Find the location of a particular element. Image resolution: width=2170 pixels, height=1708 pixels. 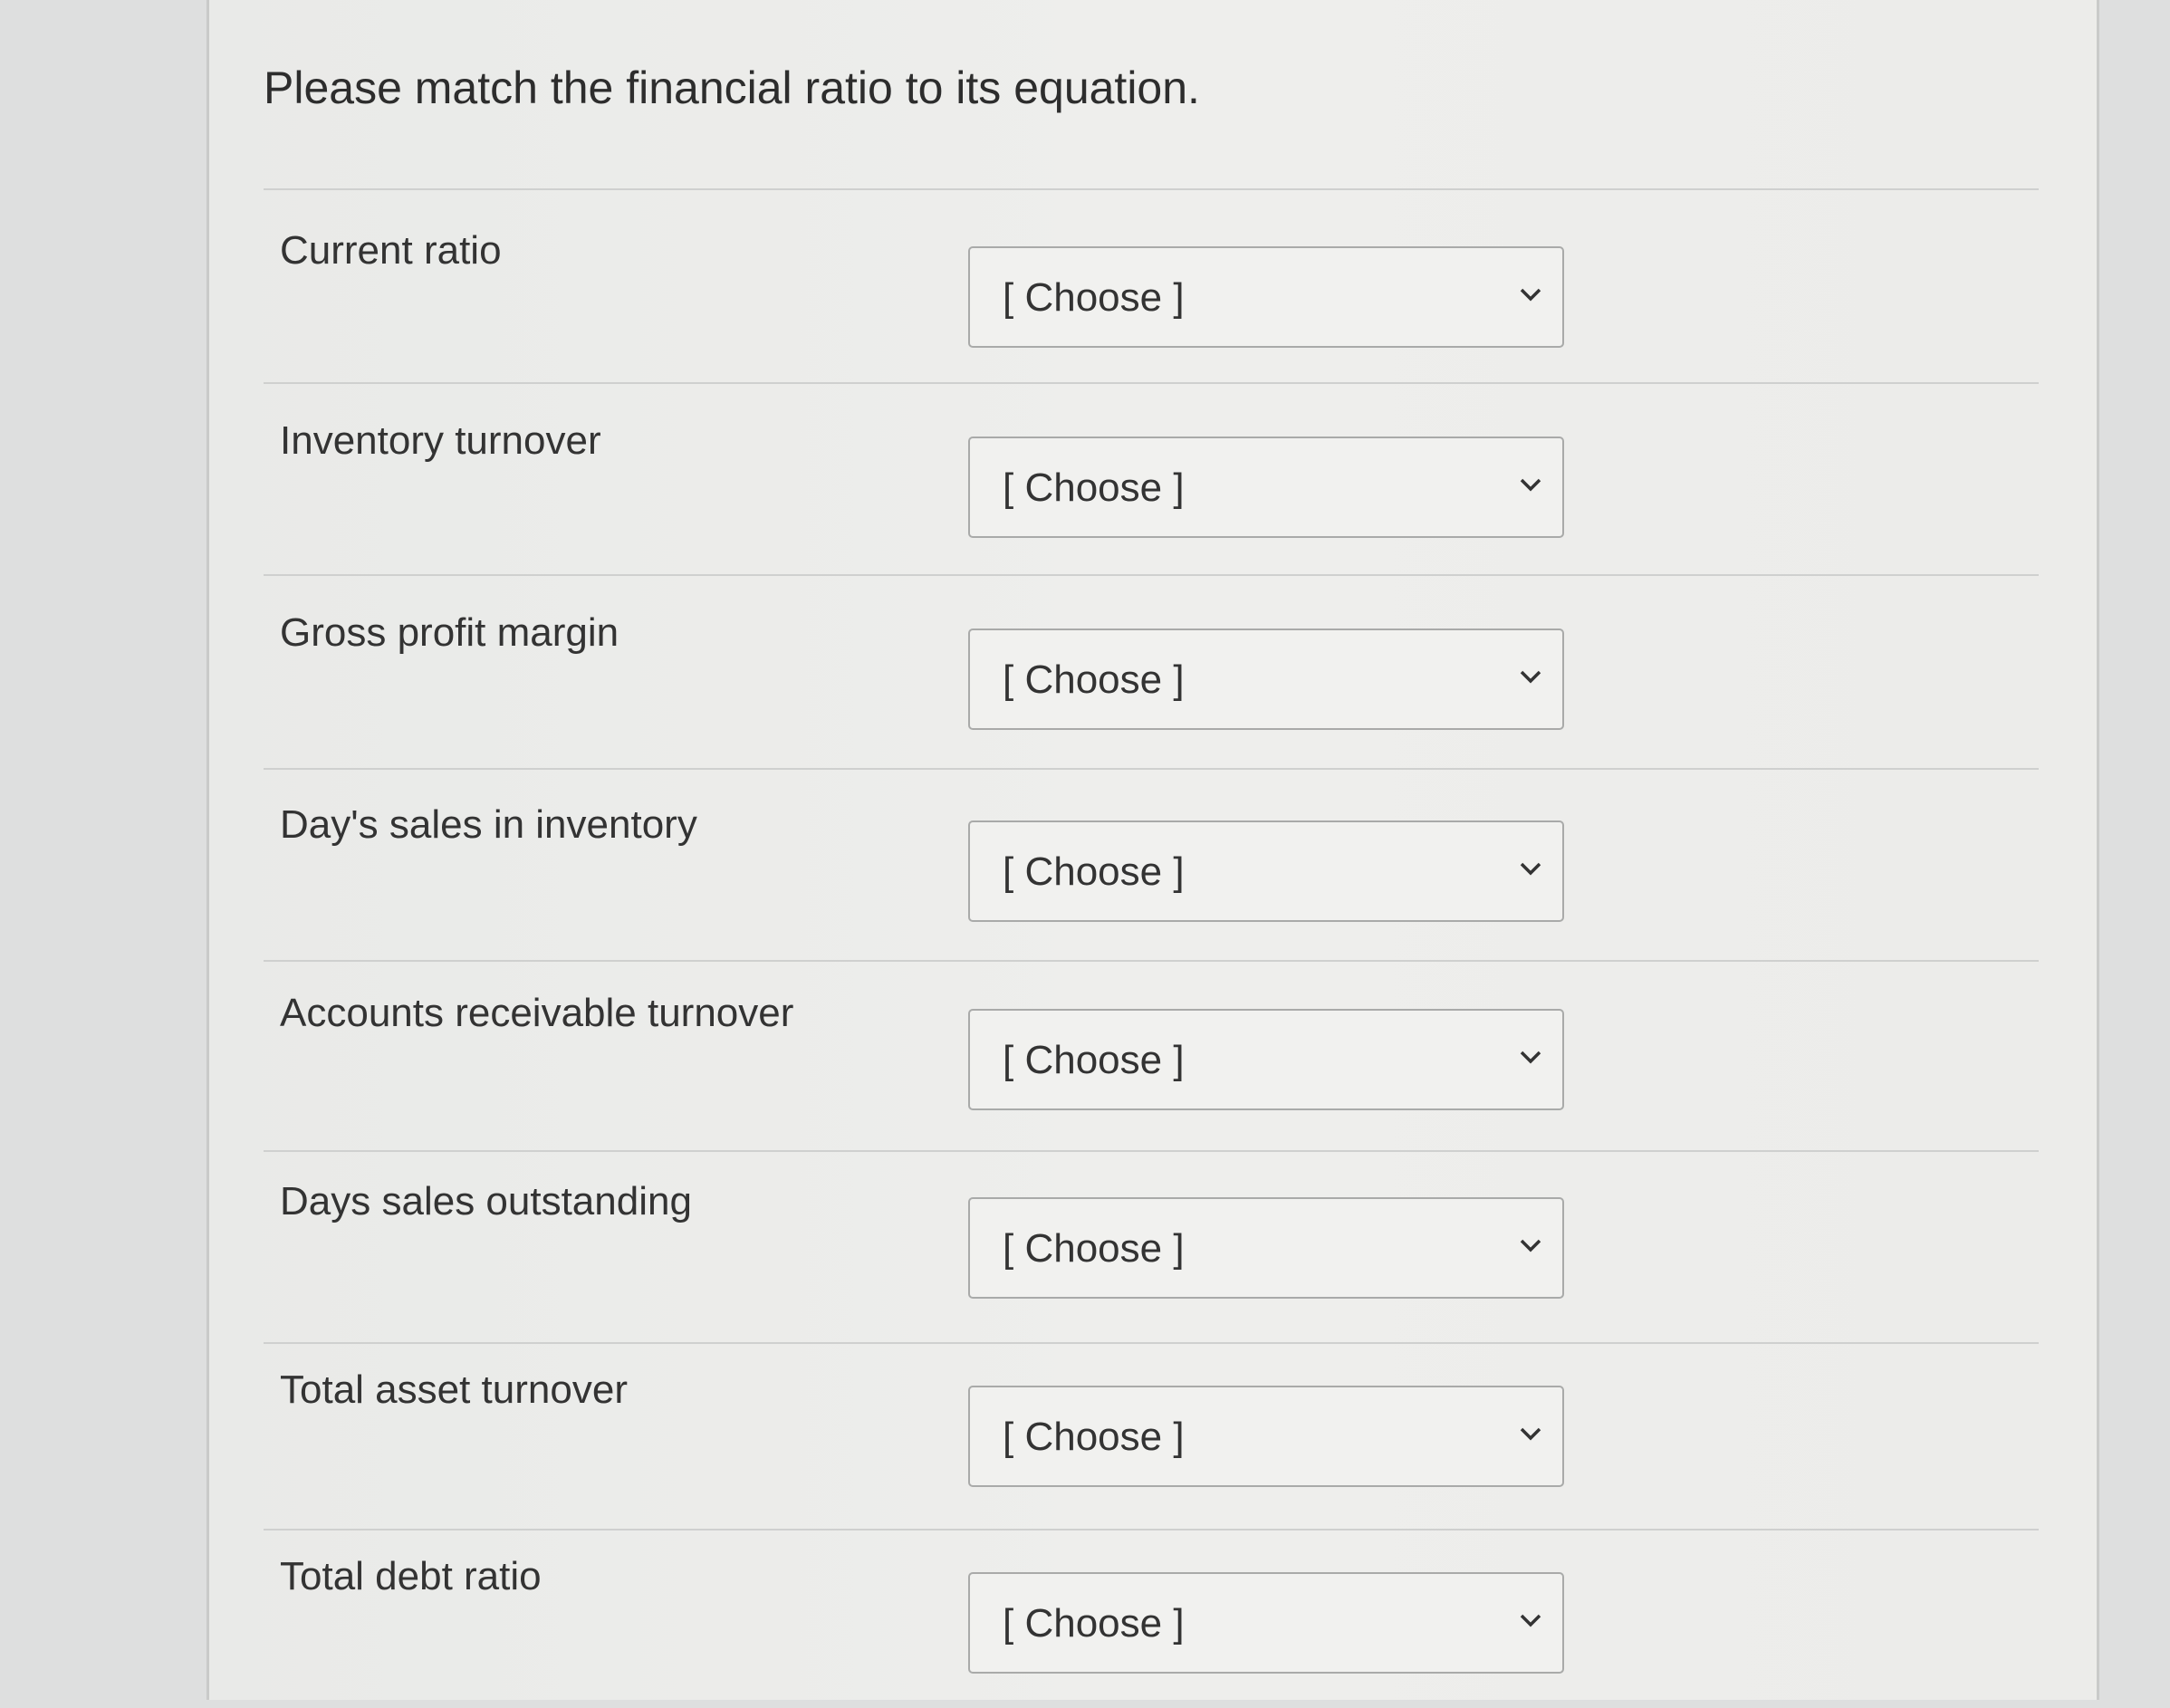

match-row: Day's sales in inventory [ Choose ] is located at coordinates (1152, 861).